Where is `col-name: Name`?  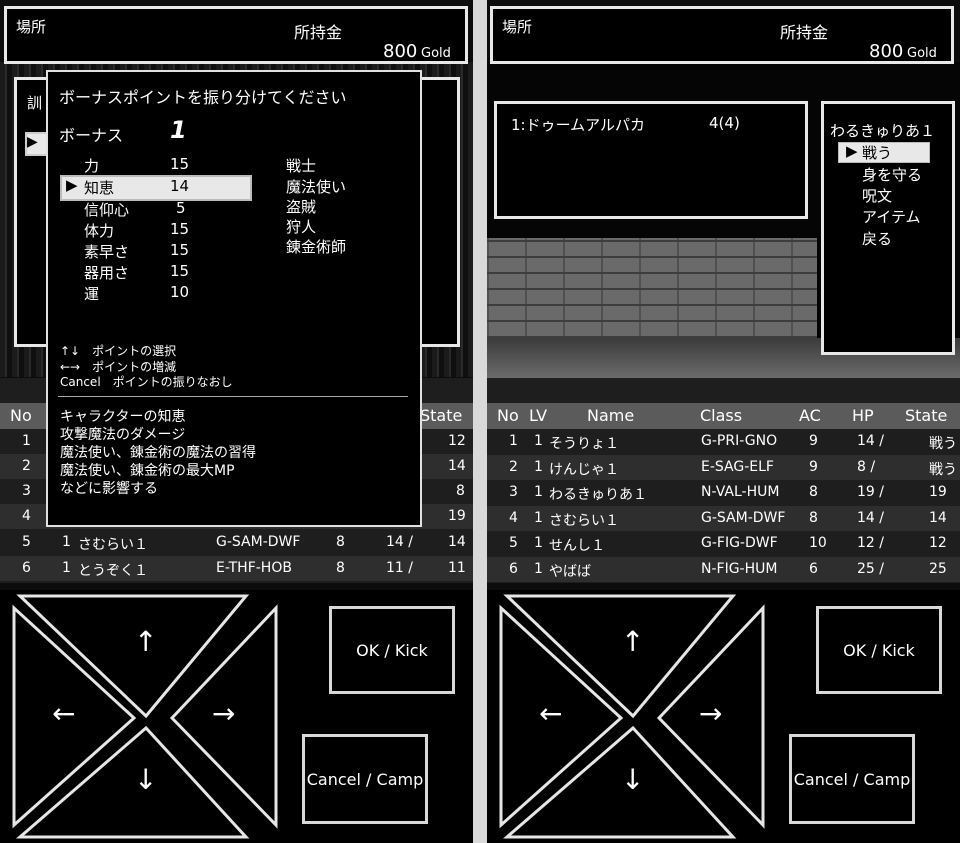 col-name: Name is located at coordinates (611, 415).